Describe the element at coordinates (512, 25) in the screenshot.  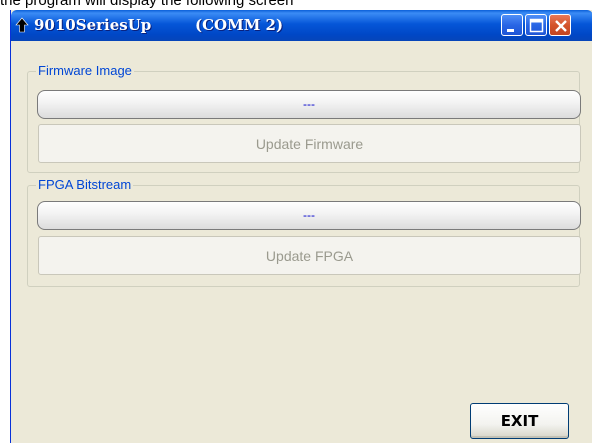
I see `minimize-button` at that location.